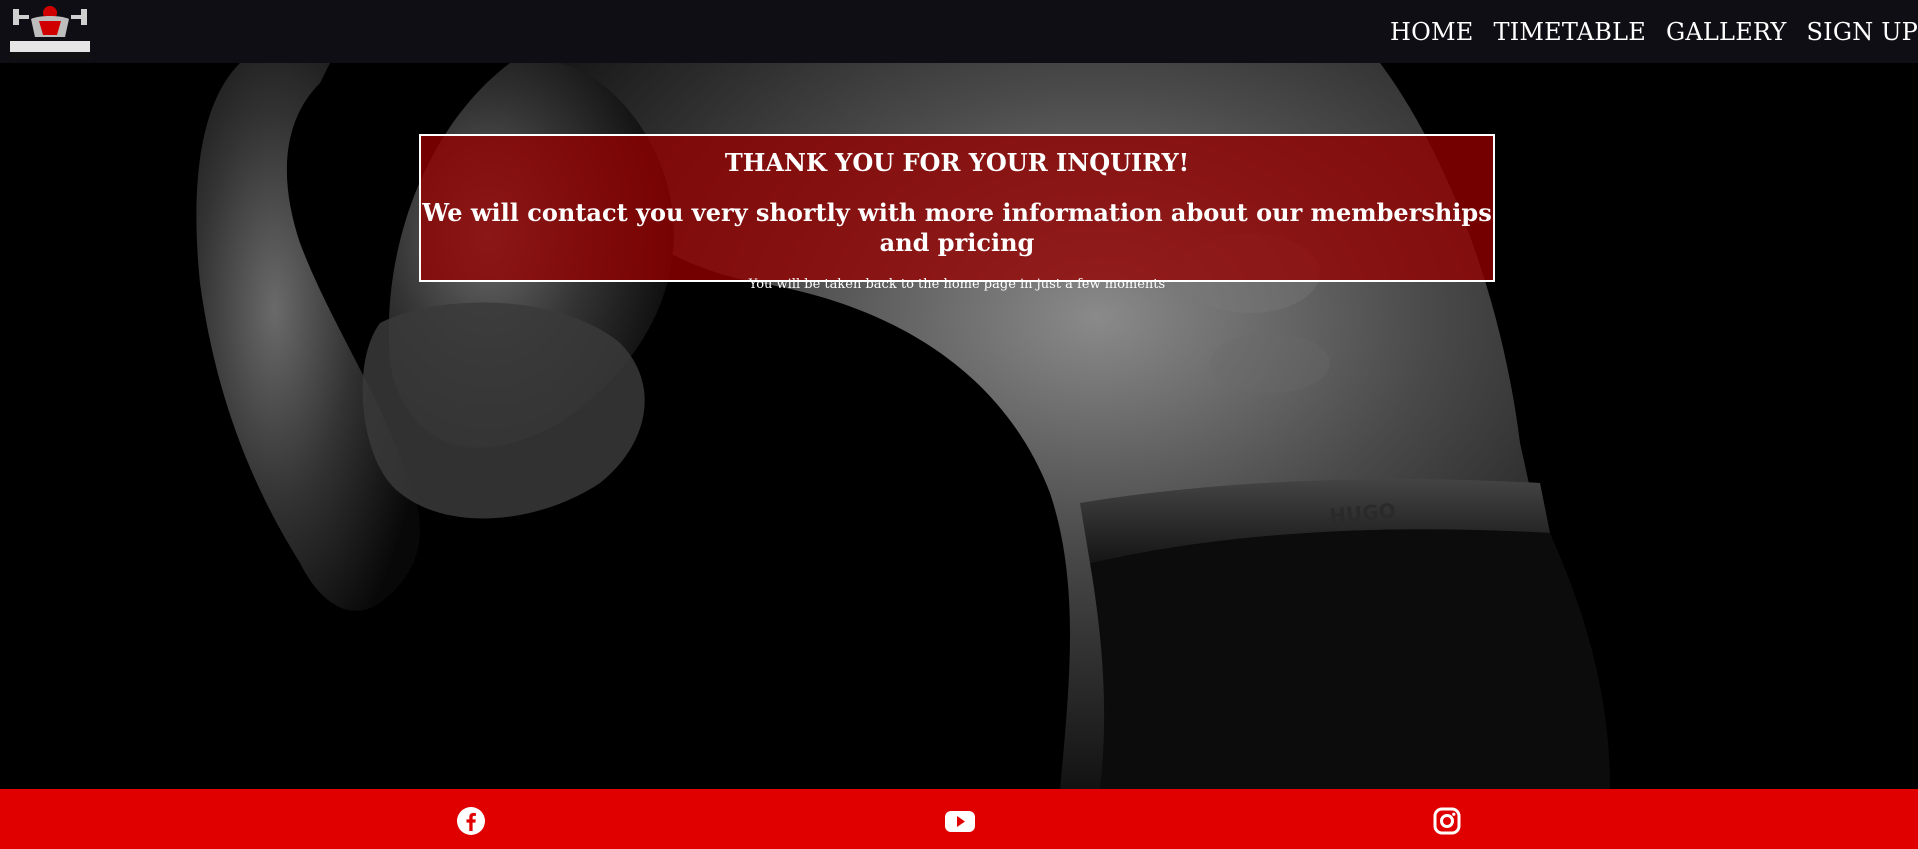 This screenshot has height=849, width=1918. I want to click on ab-highlight, so click(1270, 363).